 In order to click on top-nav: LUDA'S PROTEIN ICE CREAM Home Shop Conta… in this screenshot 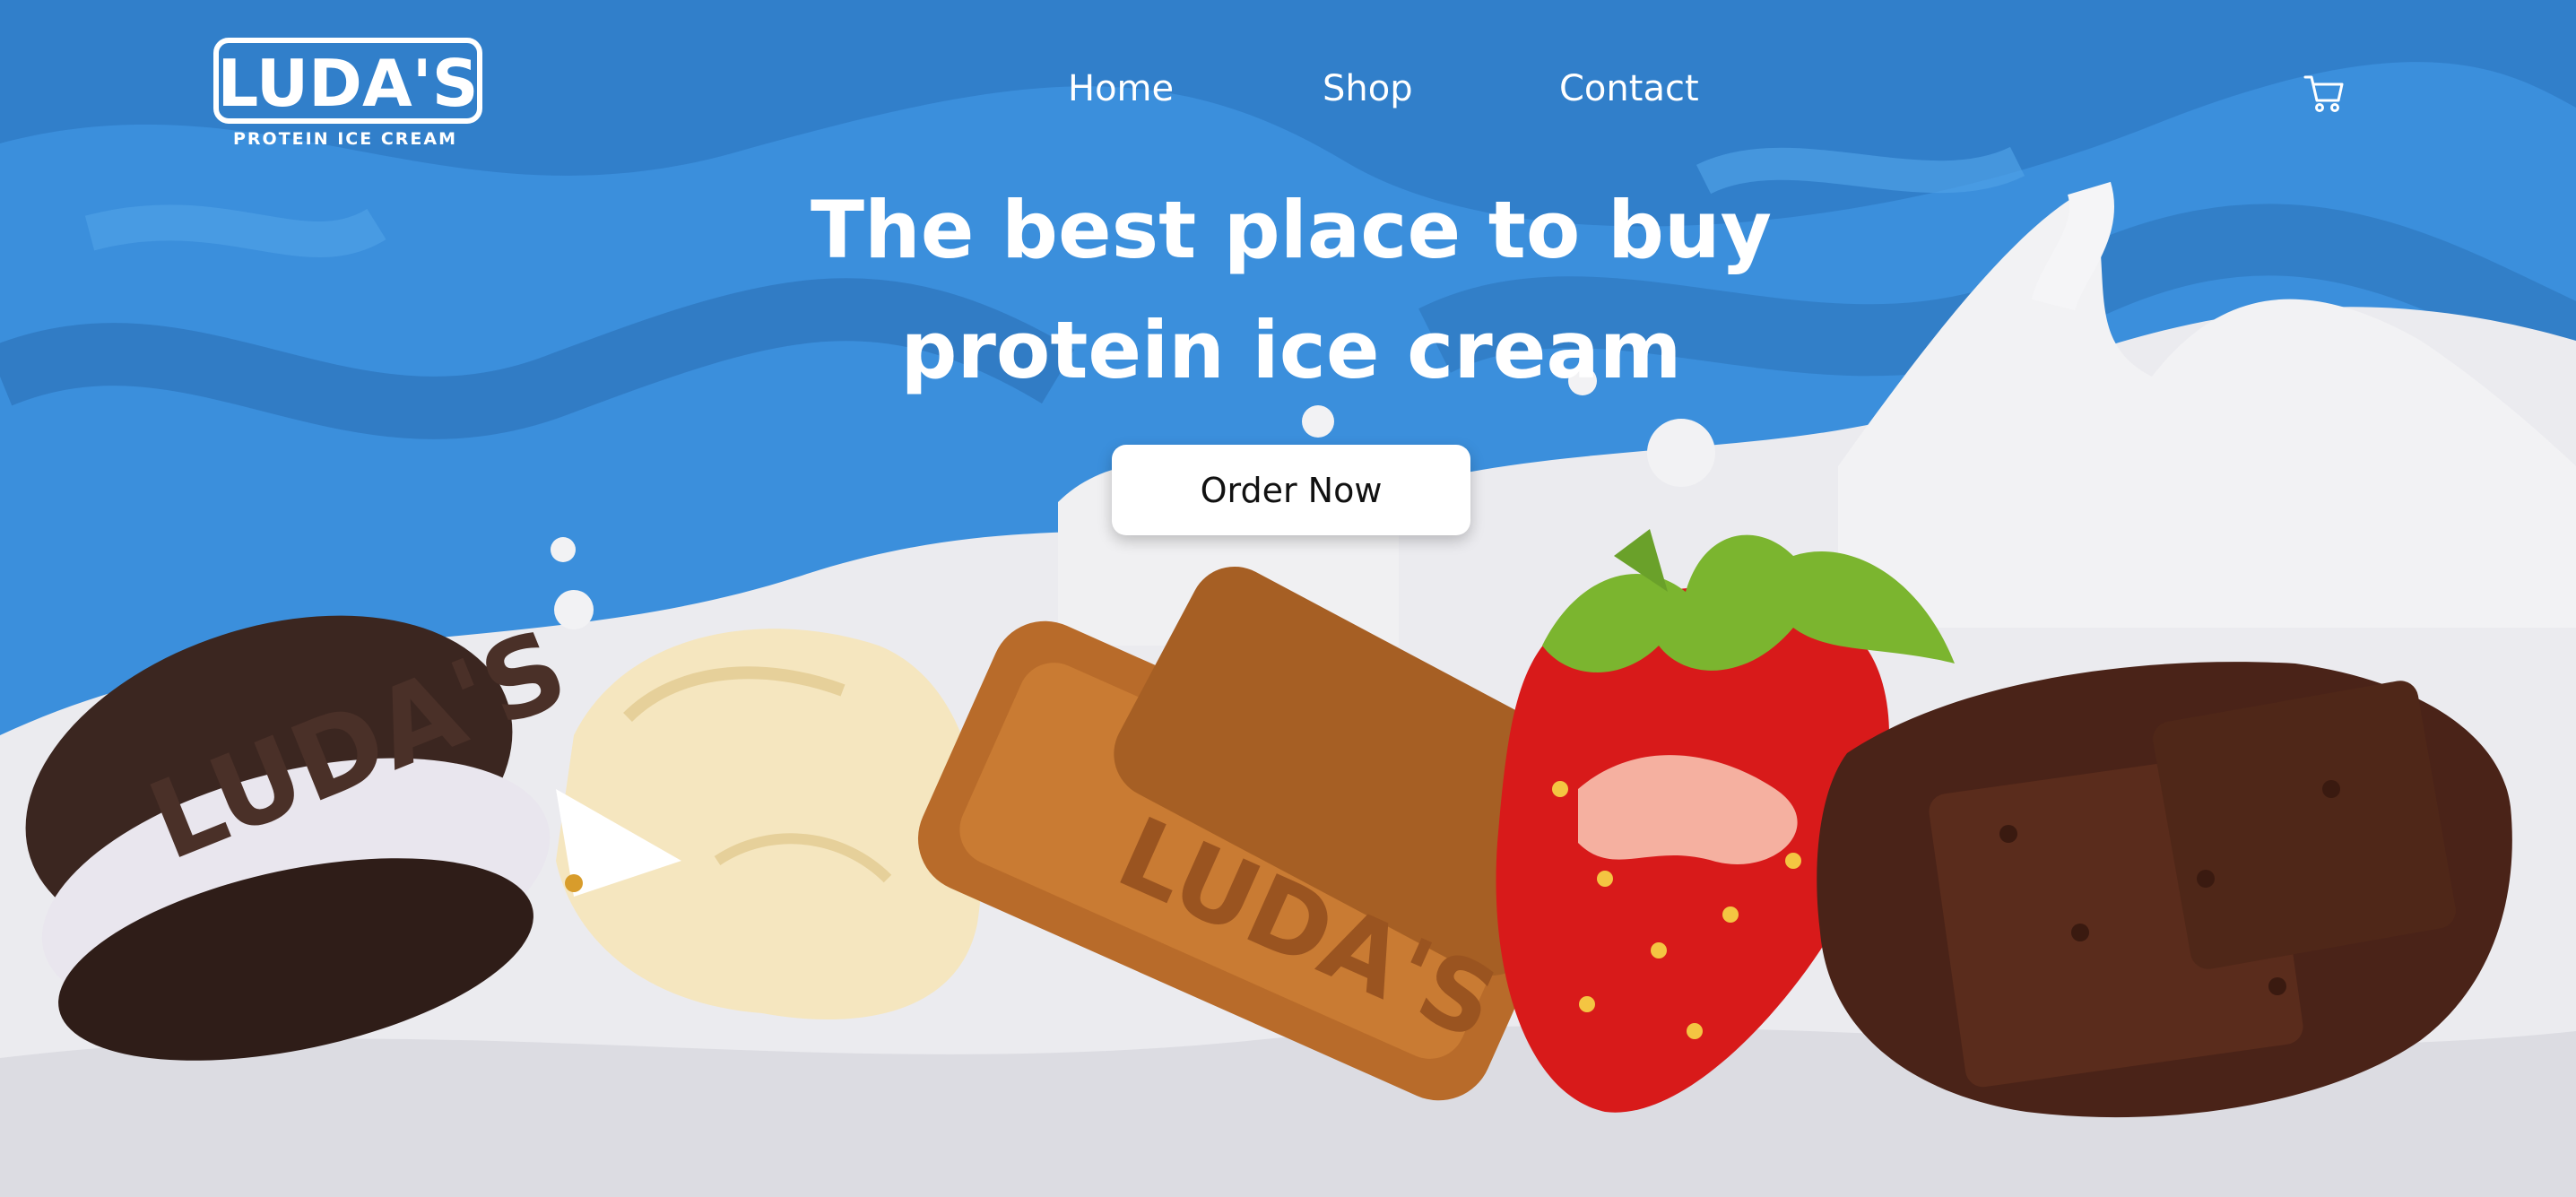, I will do `click(1288, 90)`.